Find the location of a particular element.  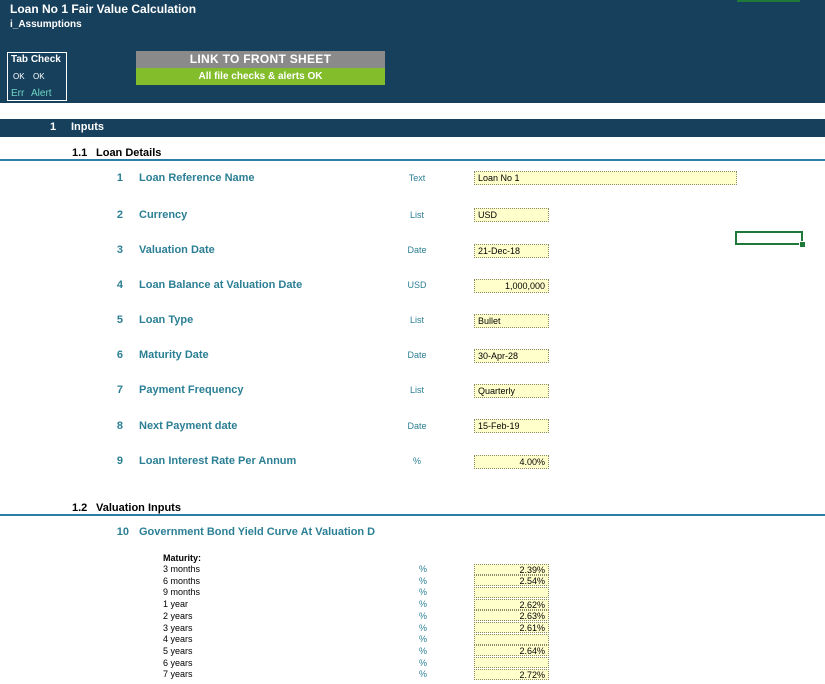

yield-curve-maturity-label: 3 years is located at coordinates (178, 627).